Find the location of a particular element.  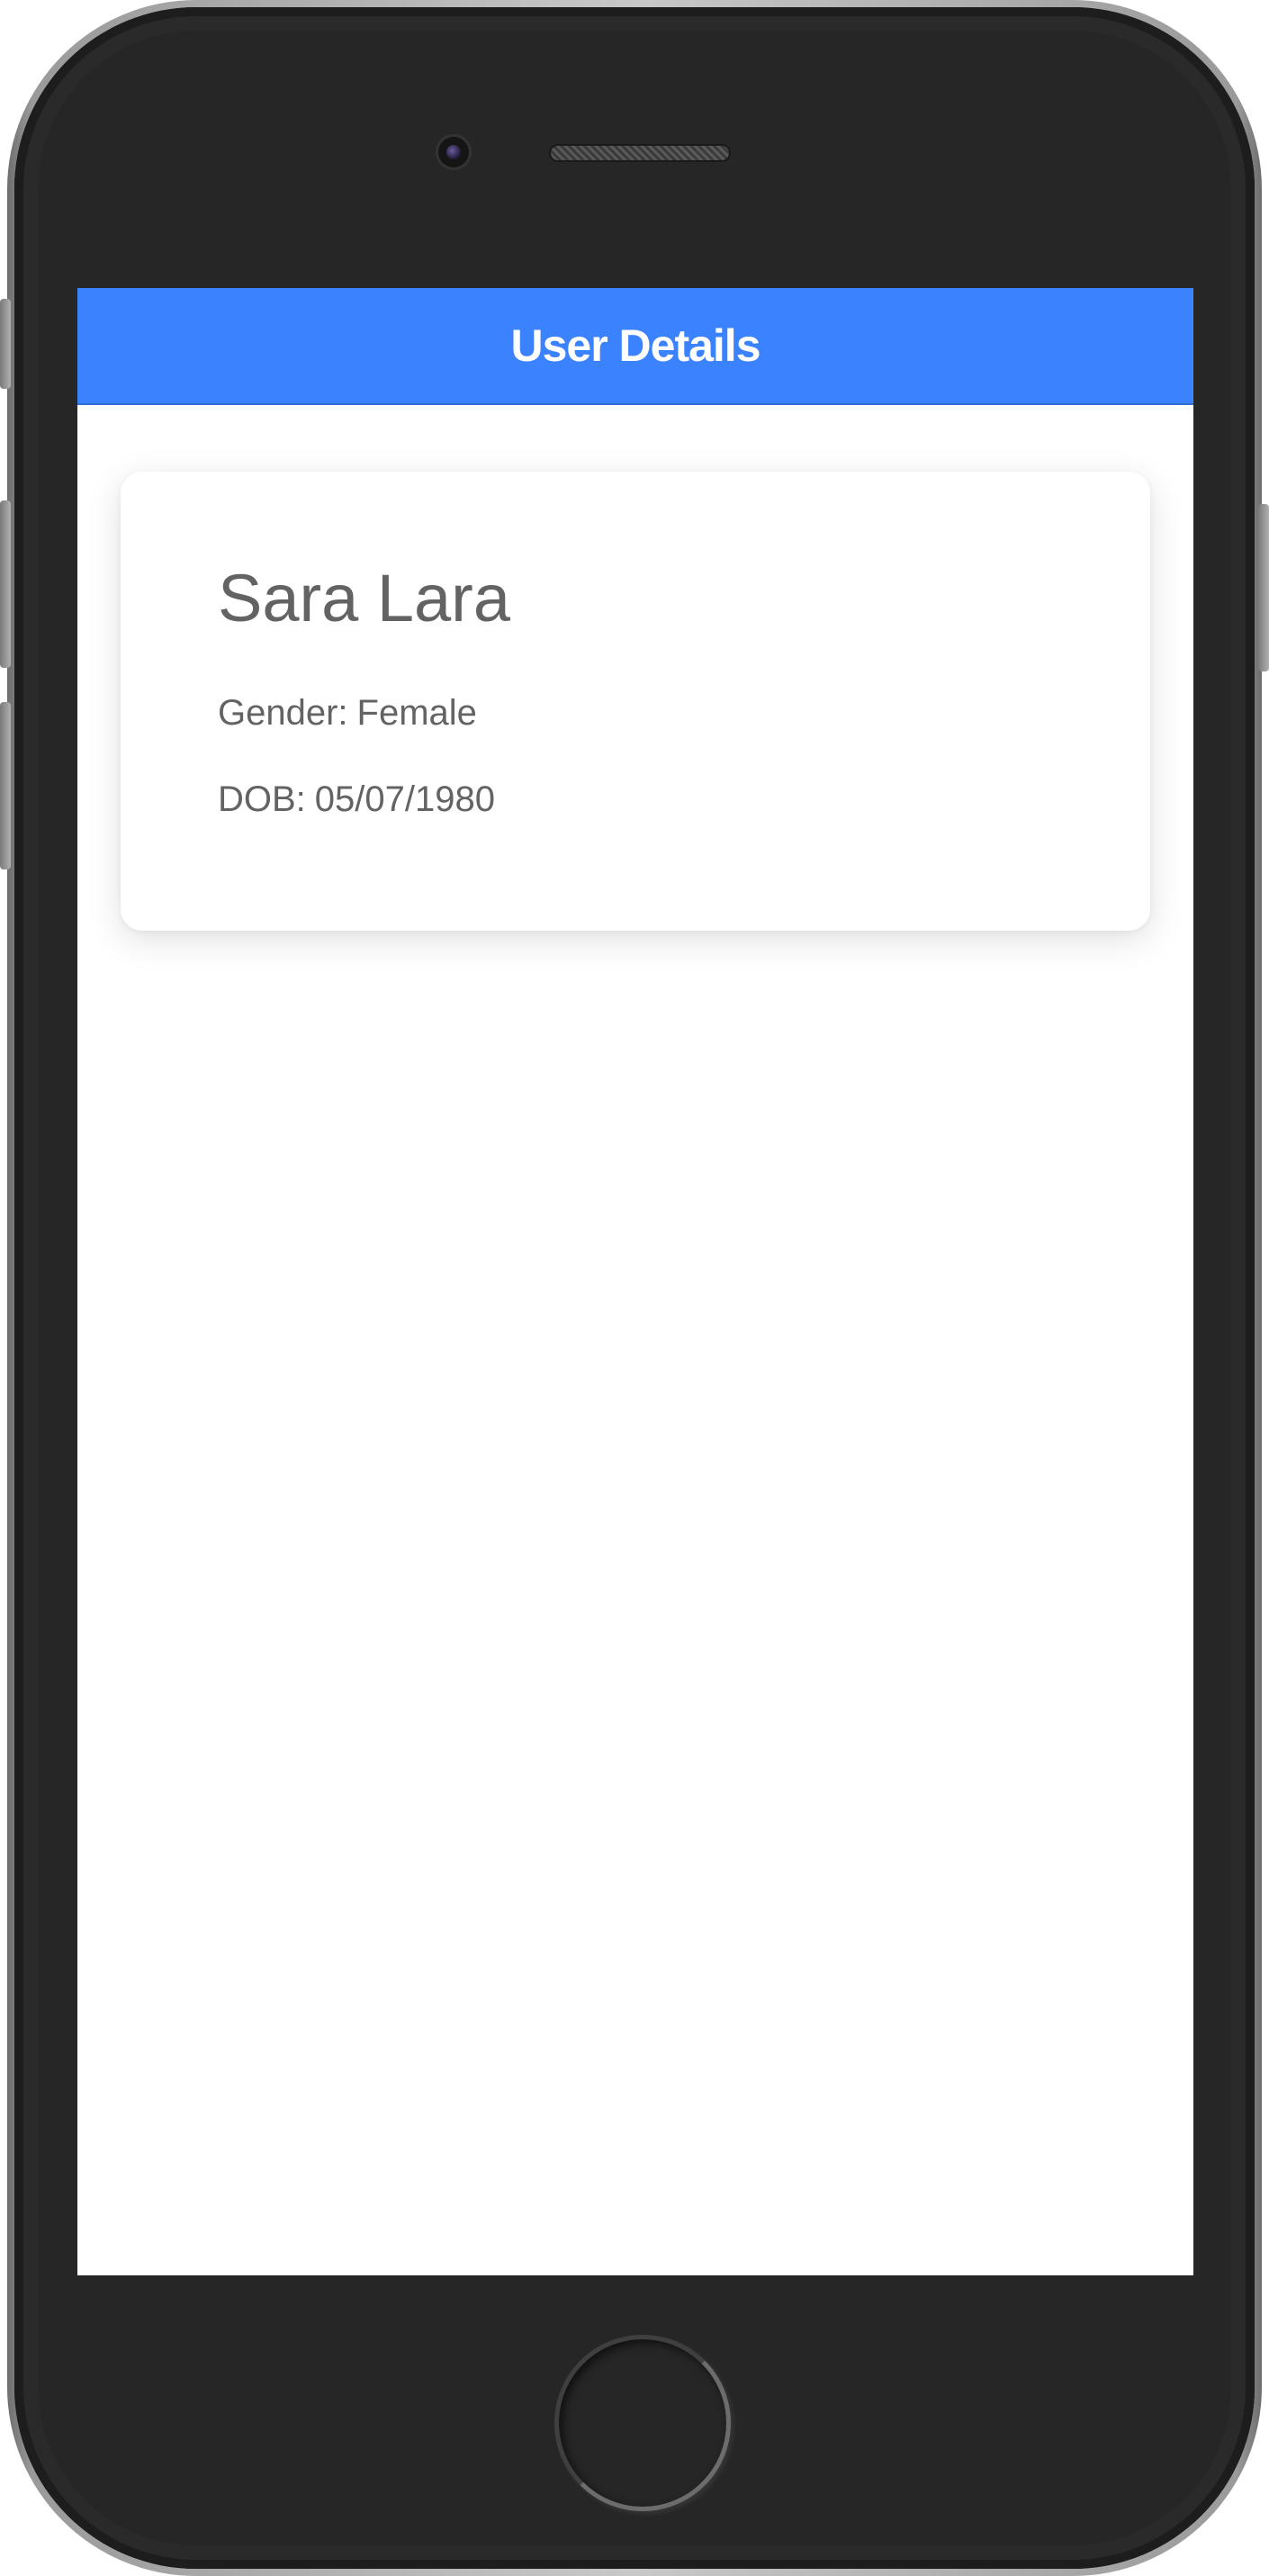

dob-label: DOB: is located at coordinates (262, 799).